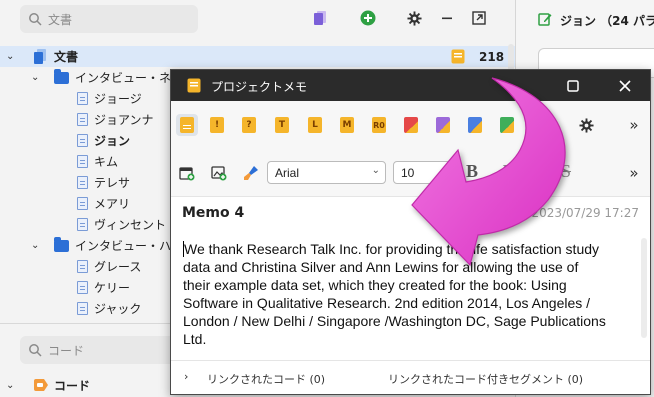 This screenshot has height=397, width=654. What do you see at coordinates (379, 125) in the screenshot?
I see `memo-type-r0-button: R0` at bounding box center [379, 125].